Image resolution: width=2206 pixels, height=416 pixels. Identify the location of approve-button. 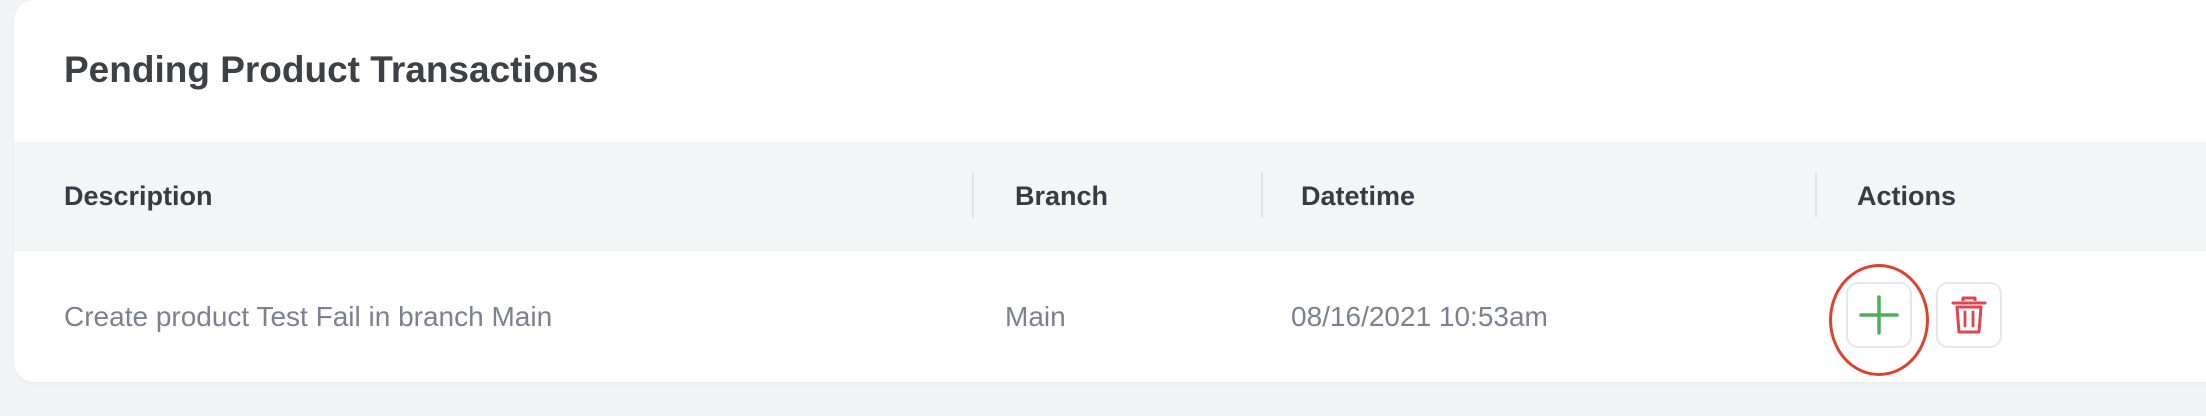
(1879, 315).